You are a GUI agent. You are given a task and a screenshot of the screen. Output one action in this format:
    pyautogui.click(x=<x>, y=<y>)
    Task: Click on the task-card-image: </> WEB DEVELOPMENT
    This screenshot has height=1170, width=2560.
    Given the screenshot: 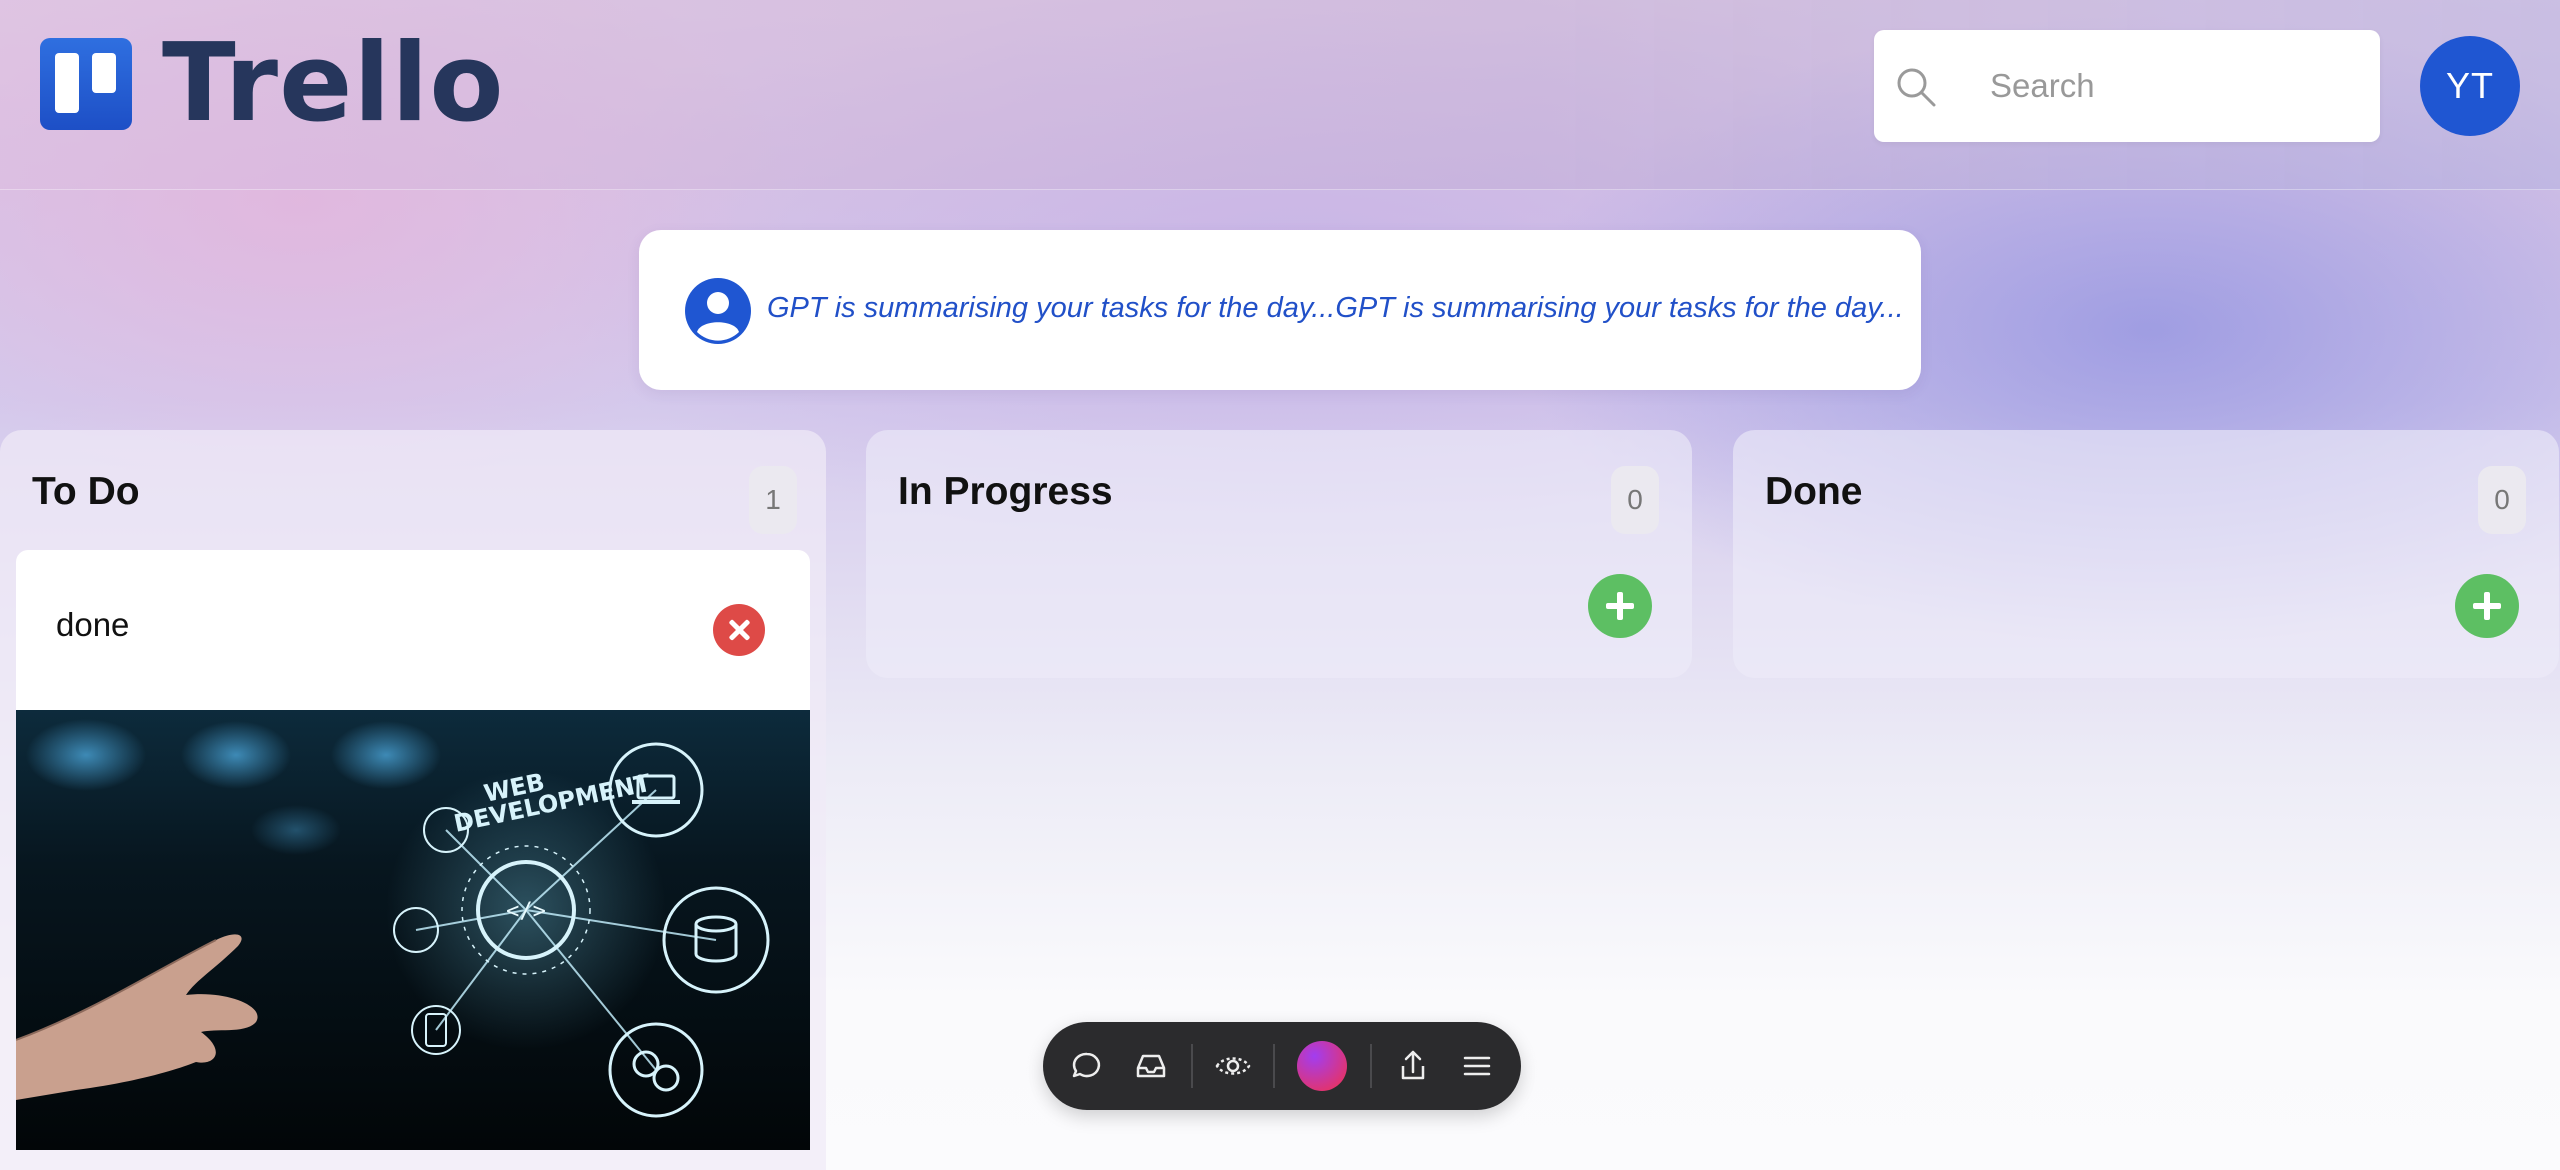 What is the action you would take?
    pyautogui.click(x=413, y=930)
    